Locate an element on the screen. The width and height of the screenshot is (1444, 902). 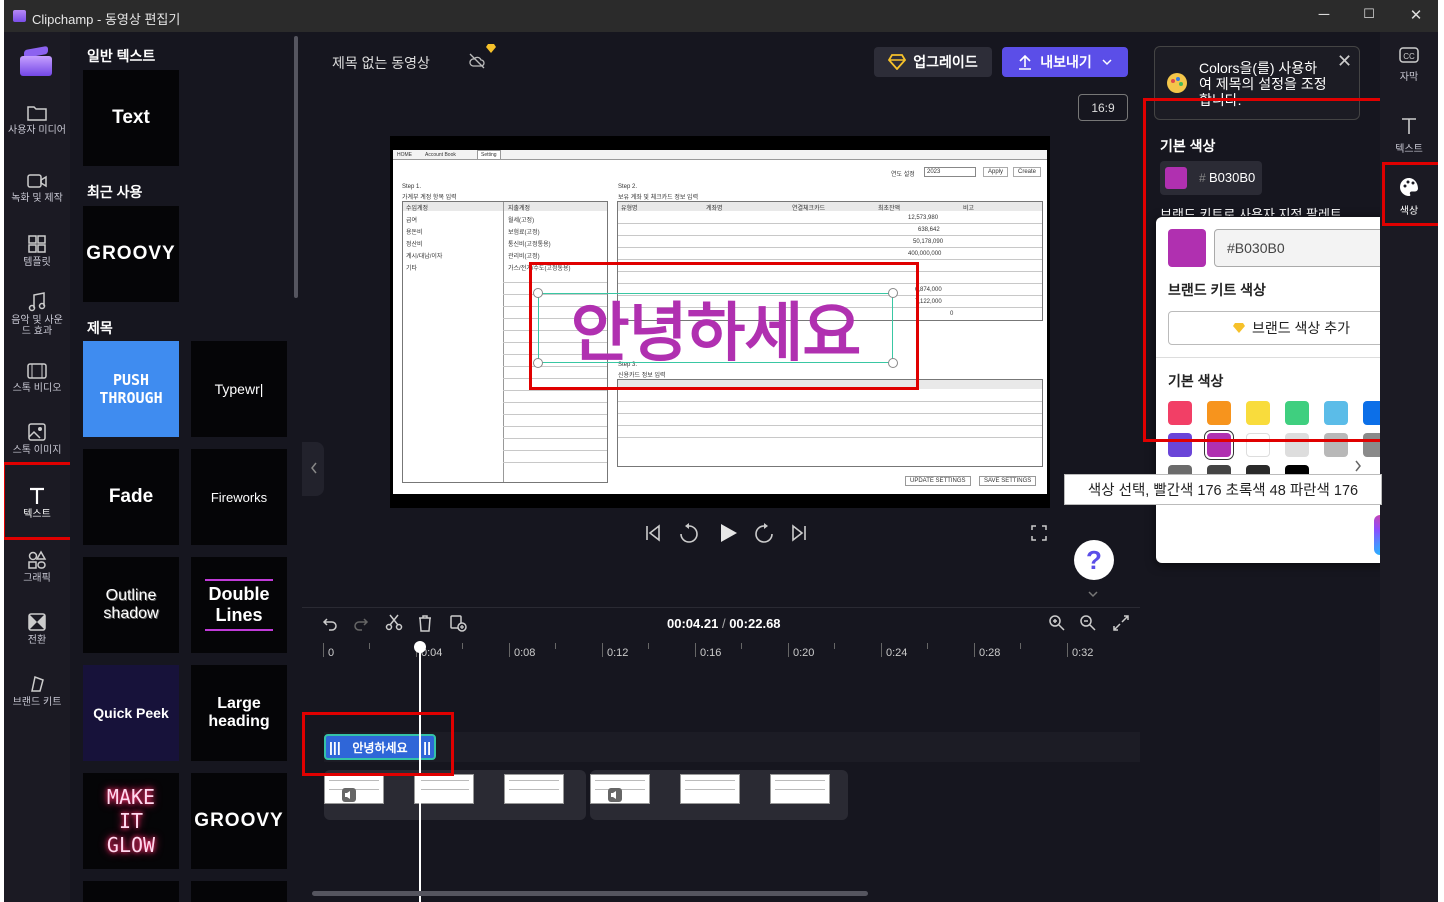
step1-desc: 가계부 계정 항목 입력 is located at coordinates (429, 198).